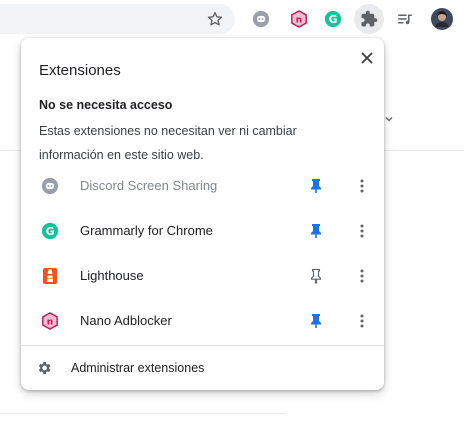  I want to click on extension-row-discord-screen-sharing: Discord Screen Sharing, so click(202, 185).